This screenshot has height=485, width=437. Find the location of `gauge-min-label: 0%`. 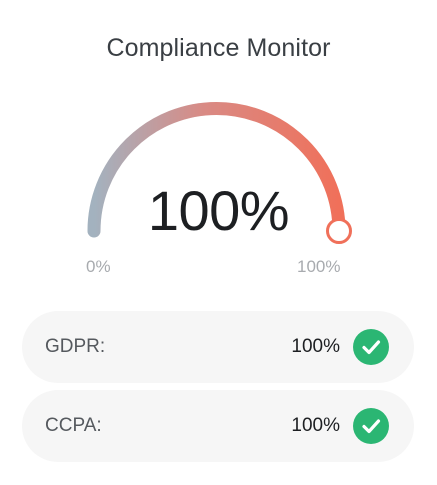

gauge-min-label: 0% is located at coordinates (98, 266).